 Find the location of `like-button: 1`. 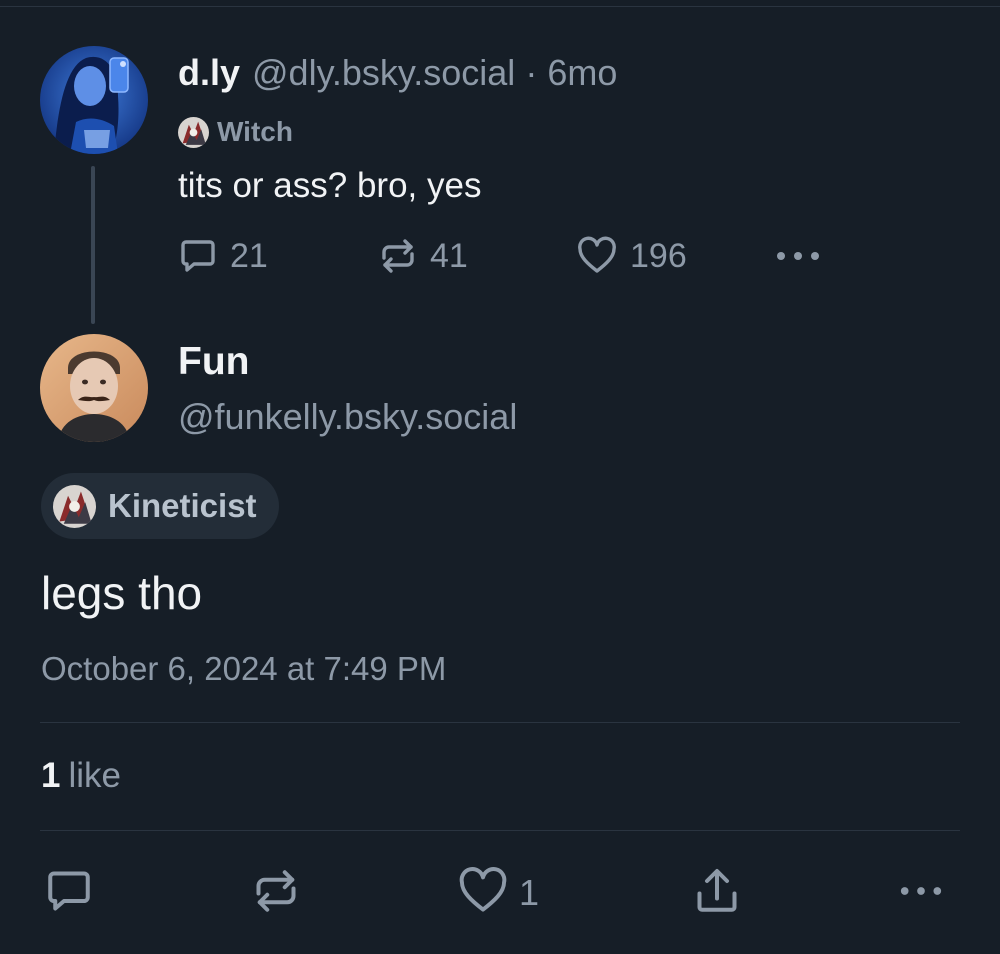

like-button: 1 is located at coordinates (498, 893).